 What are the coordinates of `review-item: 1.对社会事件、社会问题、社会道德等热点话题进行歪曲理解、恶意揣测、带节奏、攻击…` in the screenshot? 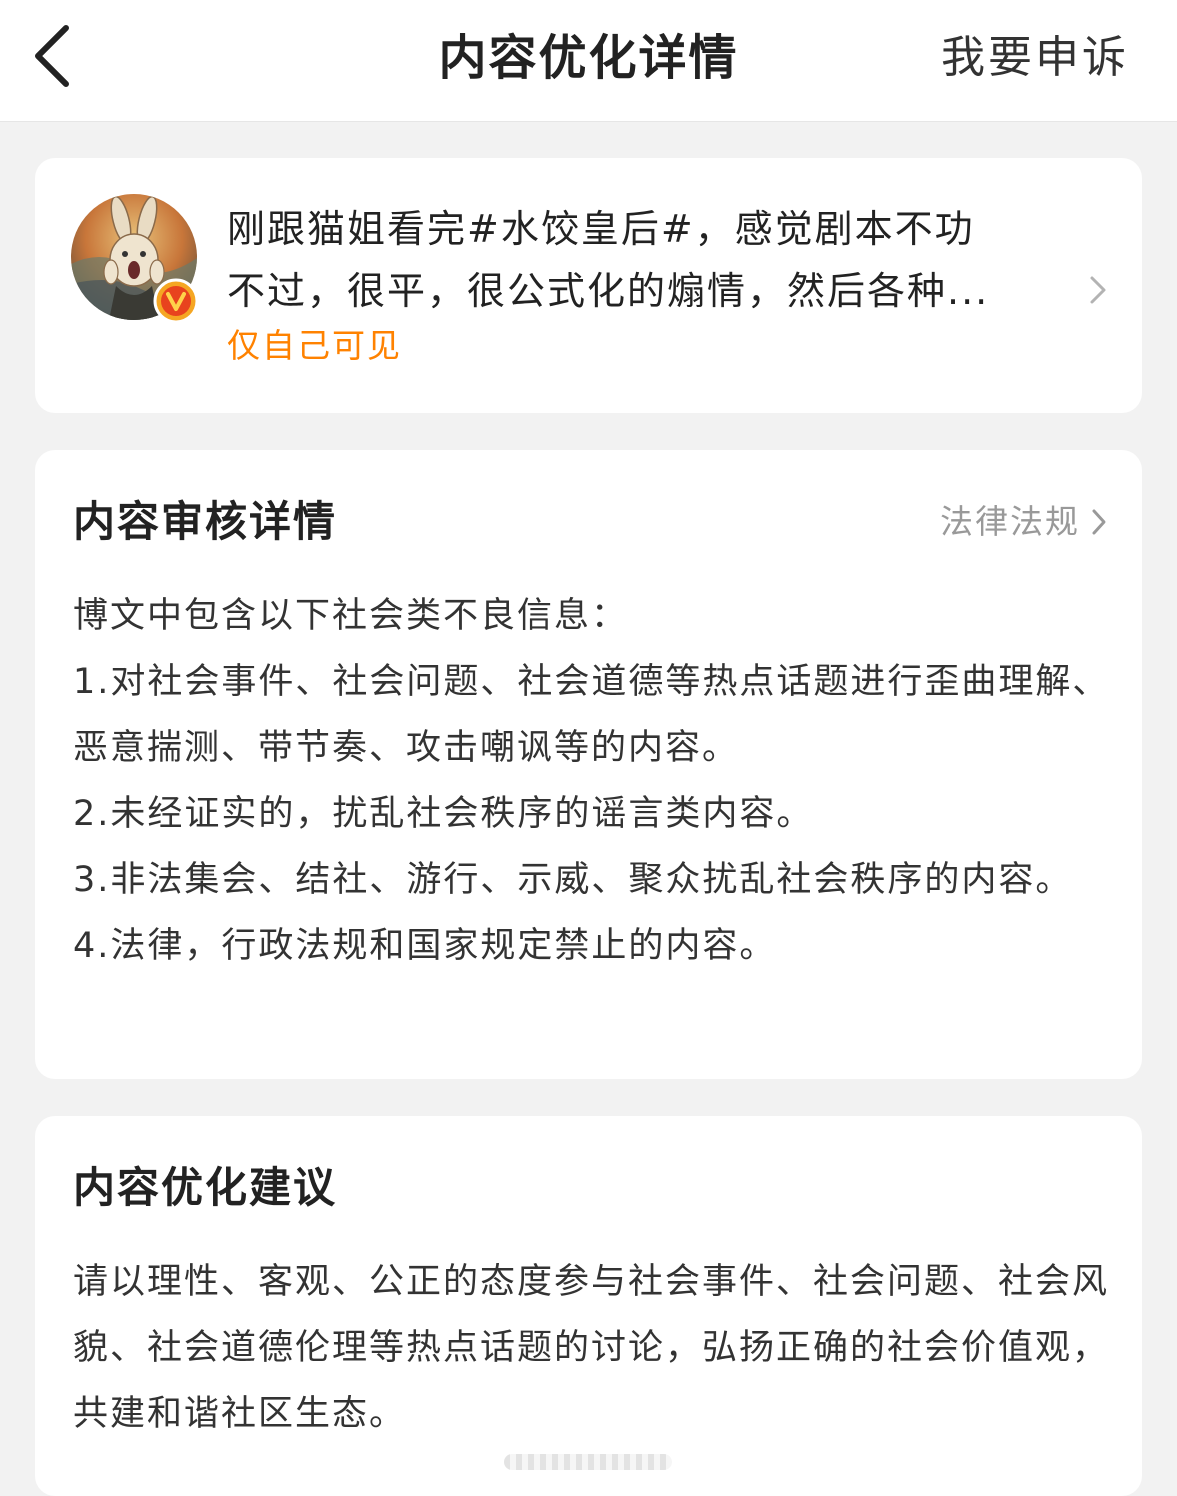 It's located at (591, 715).